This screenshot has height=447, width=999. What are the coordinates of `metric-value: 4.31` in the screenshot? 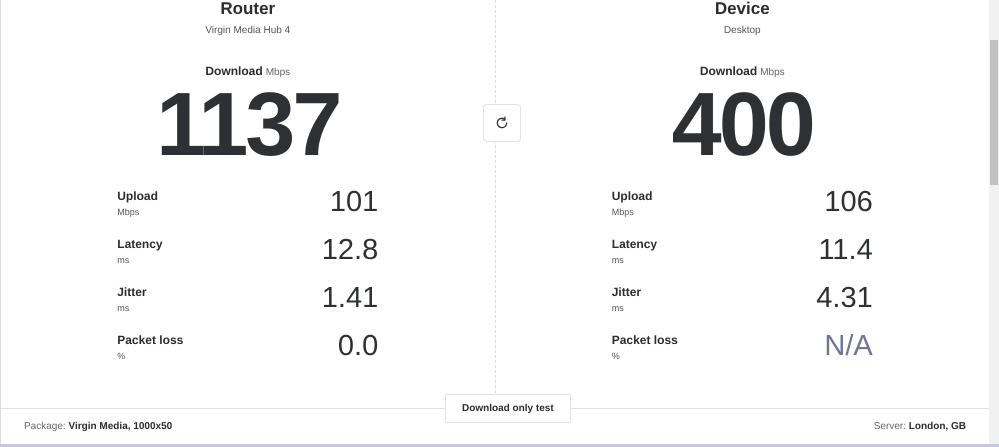 It's located at (844, 298).